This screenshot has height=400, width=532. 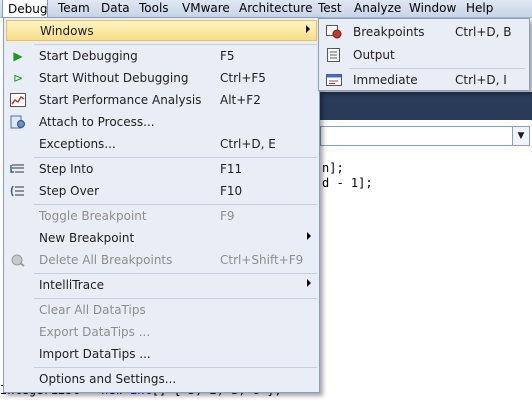 I want to click on menu-item-start-without-debugging: ⊳ Start Without Debugging Ctrl+F5, so click(x=161, y=78).